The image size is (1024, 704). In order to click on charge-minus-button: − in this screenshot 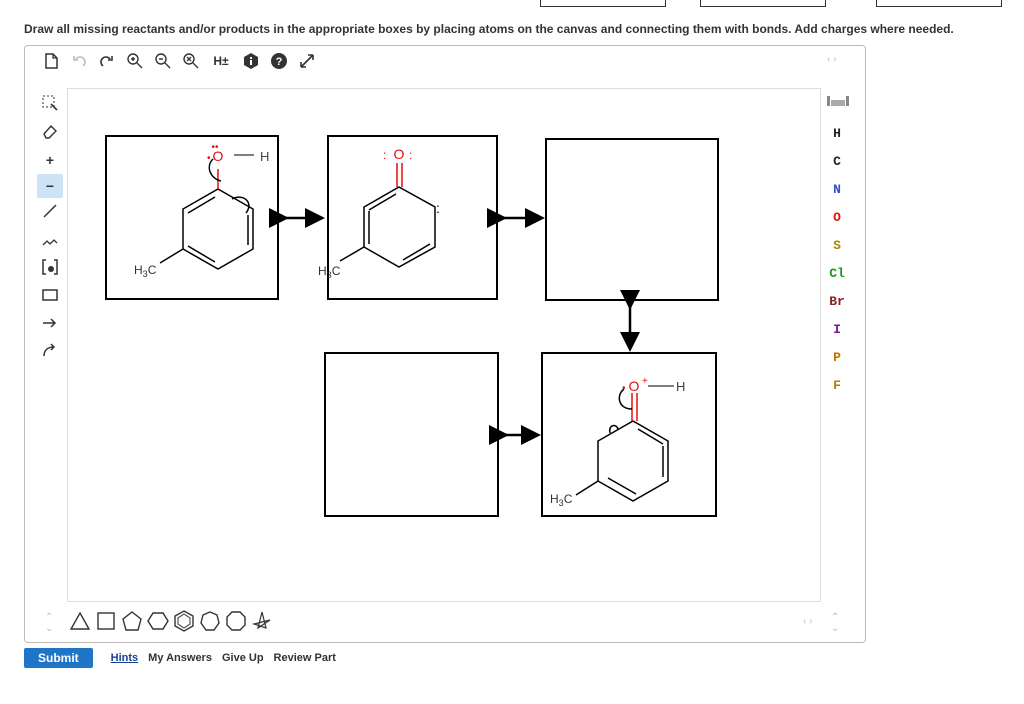, I will do `click(50, 186)`.